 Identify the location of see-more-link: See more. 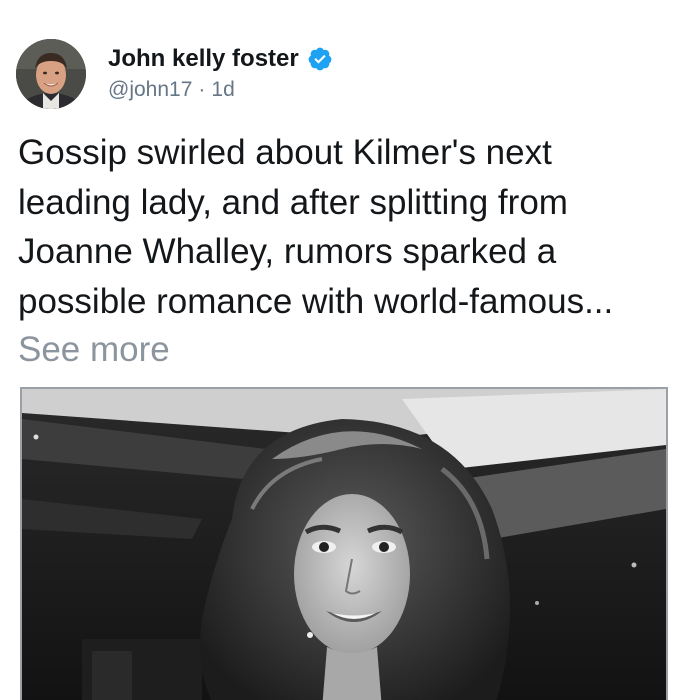
(94, 350).